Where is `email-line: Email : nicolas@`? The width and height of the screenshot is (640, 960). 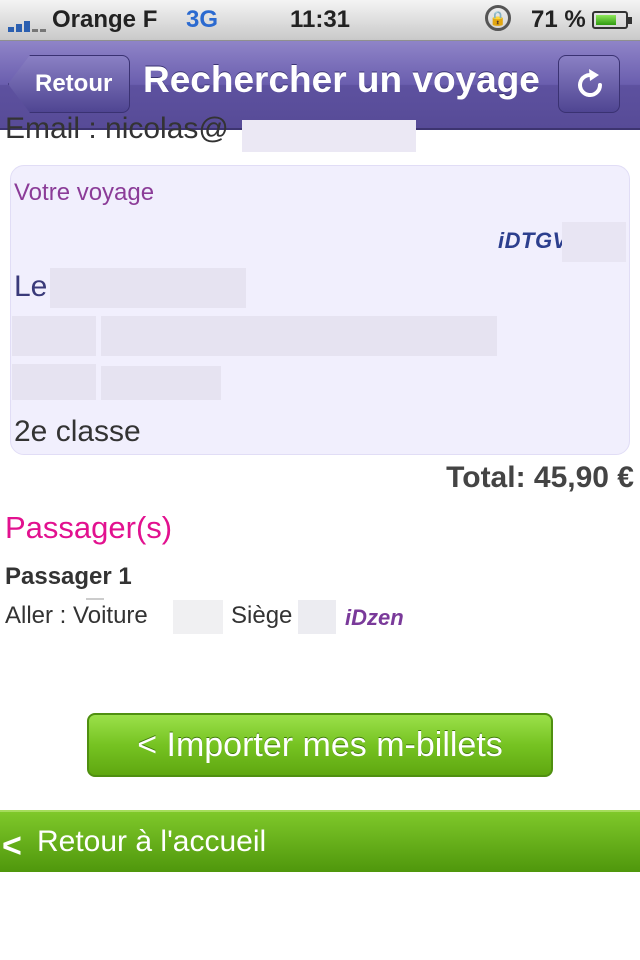 email-line: Email : nicolas@ is located at coordinates (117, 128).